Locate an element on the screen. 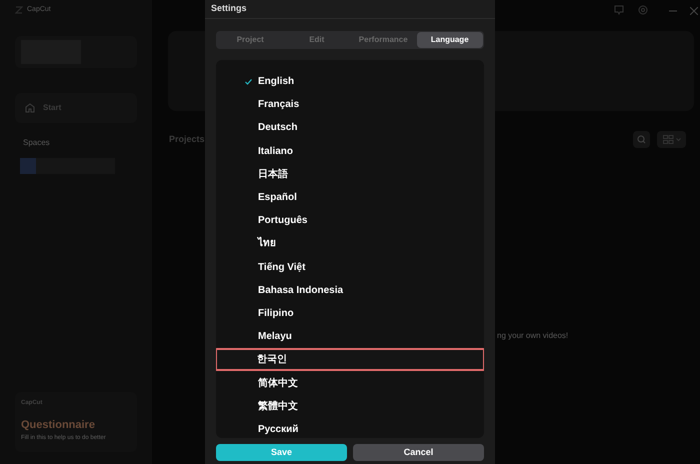  cancel-button: Cancel is located at coordinates (418, 452).